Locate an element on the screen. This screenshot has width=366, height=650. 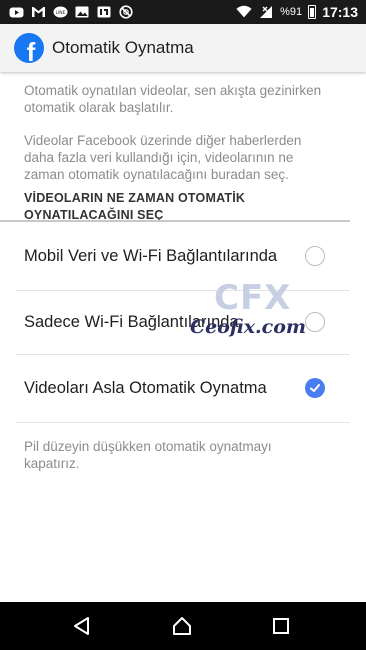
battery-percent: %91 is located at coordinates (291, 12).